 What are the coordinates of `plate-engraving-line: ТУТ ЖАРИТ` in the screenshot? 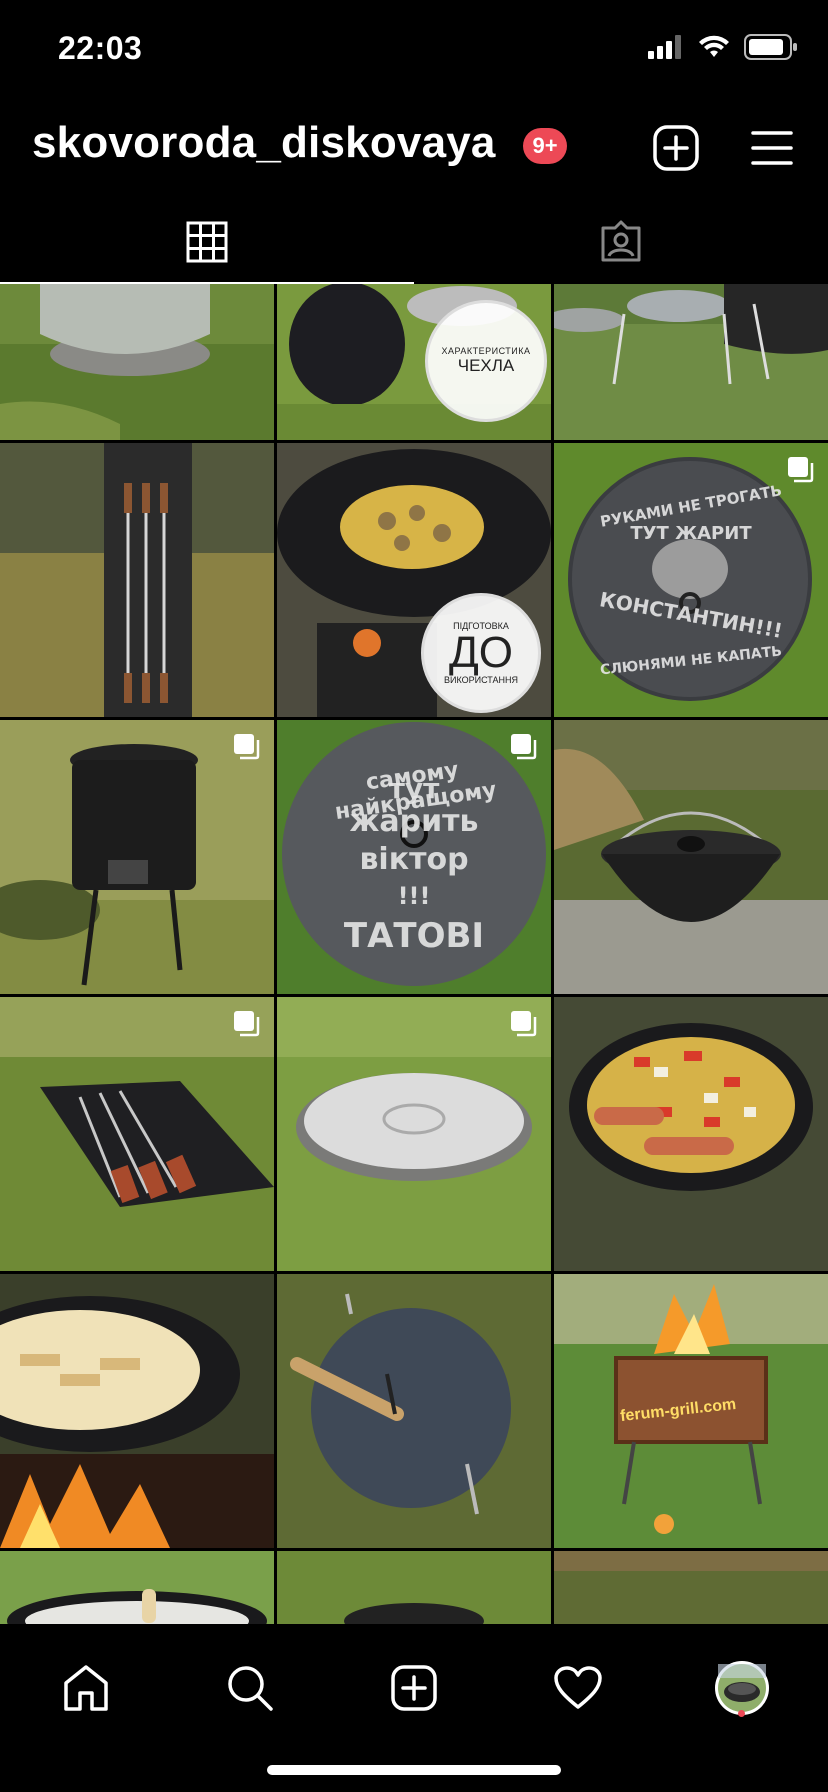 It's located at (691, 533).